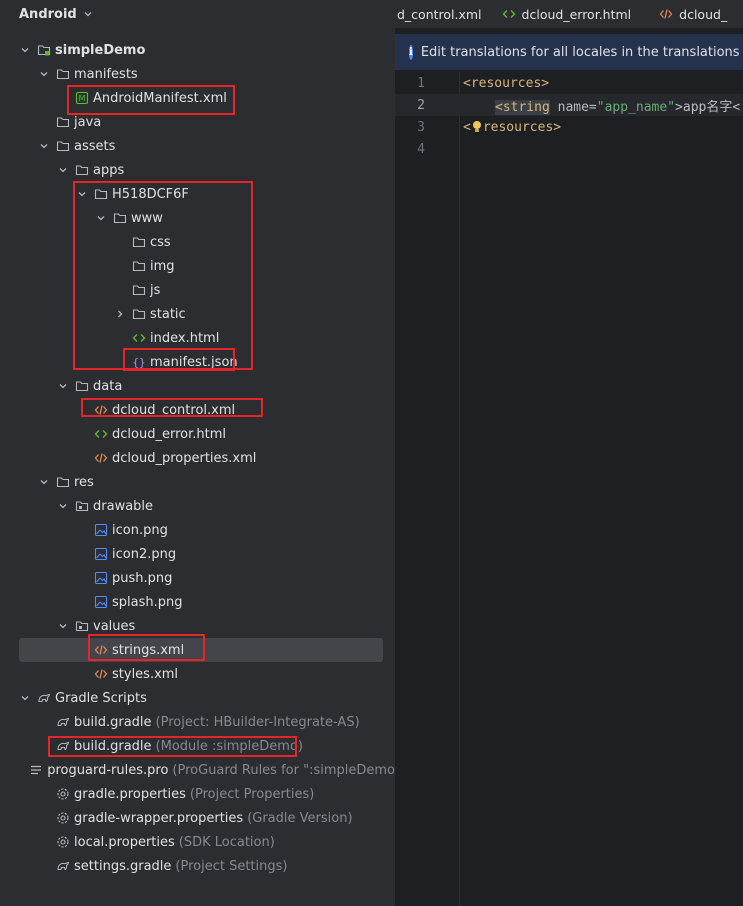 This screenshot has width=743, height=906. I want to click on code-text: < resources>, so click(512, 127).